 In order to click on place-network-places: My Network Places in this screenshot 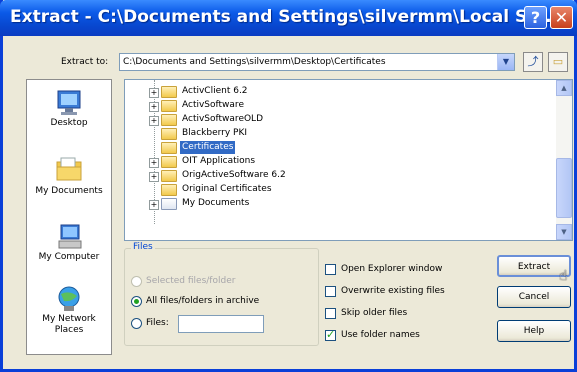, I will do `click(69, 310)`.